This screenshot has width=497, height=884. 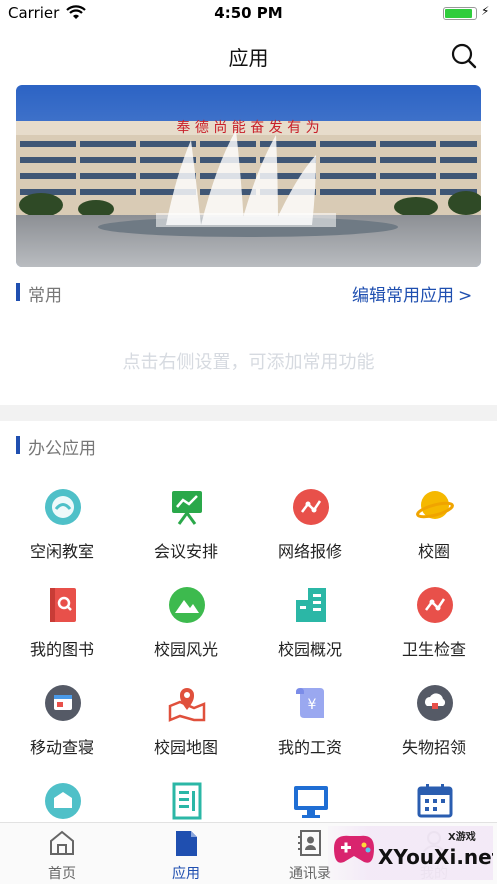 What do you see at coordinates (45, 296) in the screenshot?
I see `common-section-title: 常用` at bounding box center [45, 296].